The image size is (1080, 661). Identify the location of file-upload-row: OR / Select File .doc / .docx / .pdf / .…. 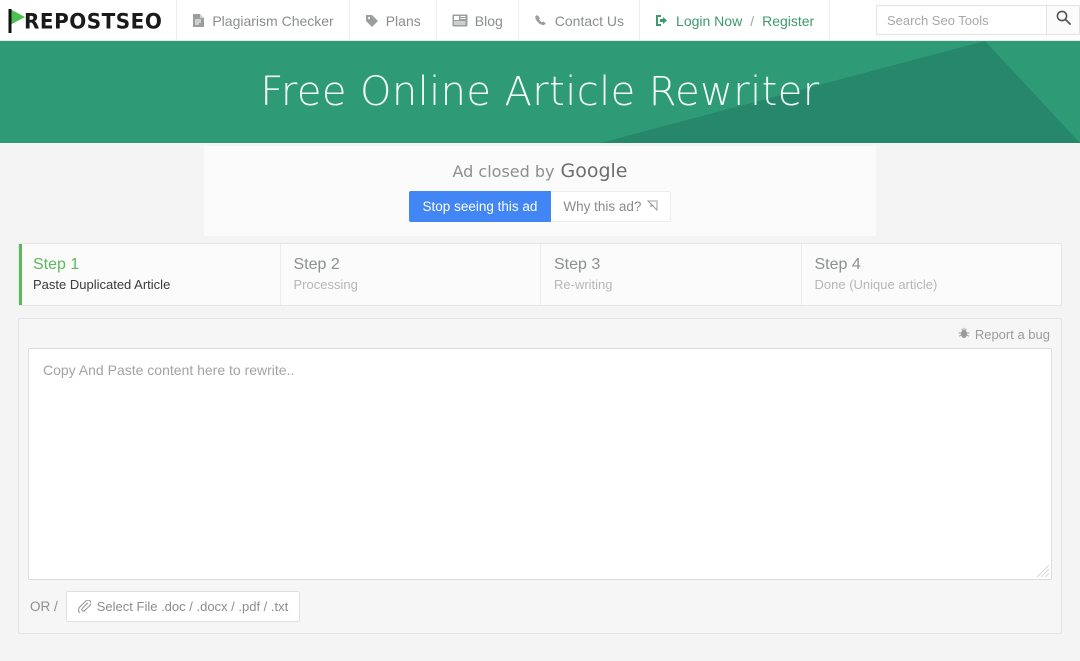
(540, 601).